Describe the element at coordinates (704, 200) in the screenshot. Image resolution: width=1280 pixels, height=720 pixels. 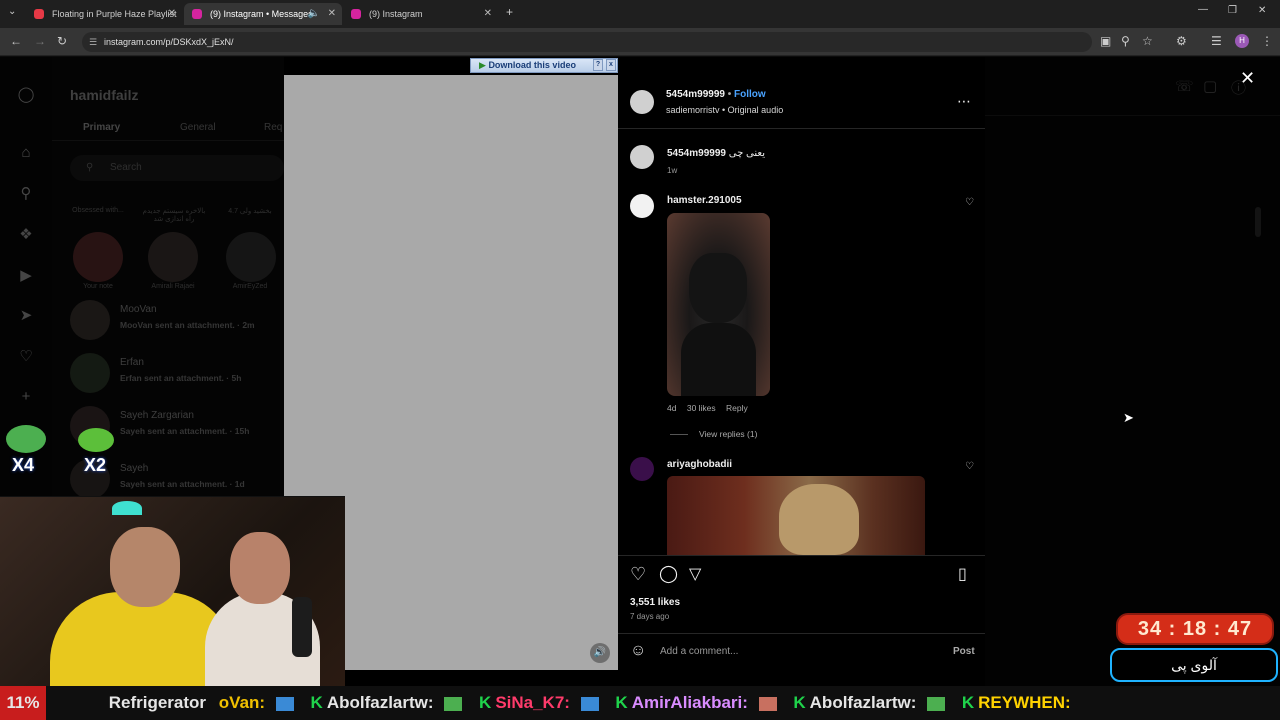
I see `comment-username: hamster.291005` at that location.